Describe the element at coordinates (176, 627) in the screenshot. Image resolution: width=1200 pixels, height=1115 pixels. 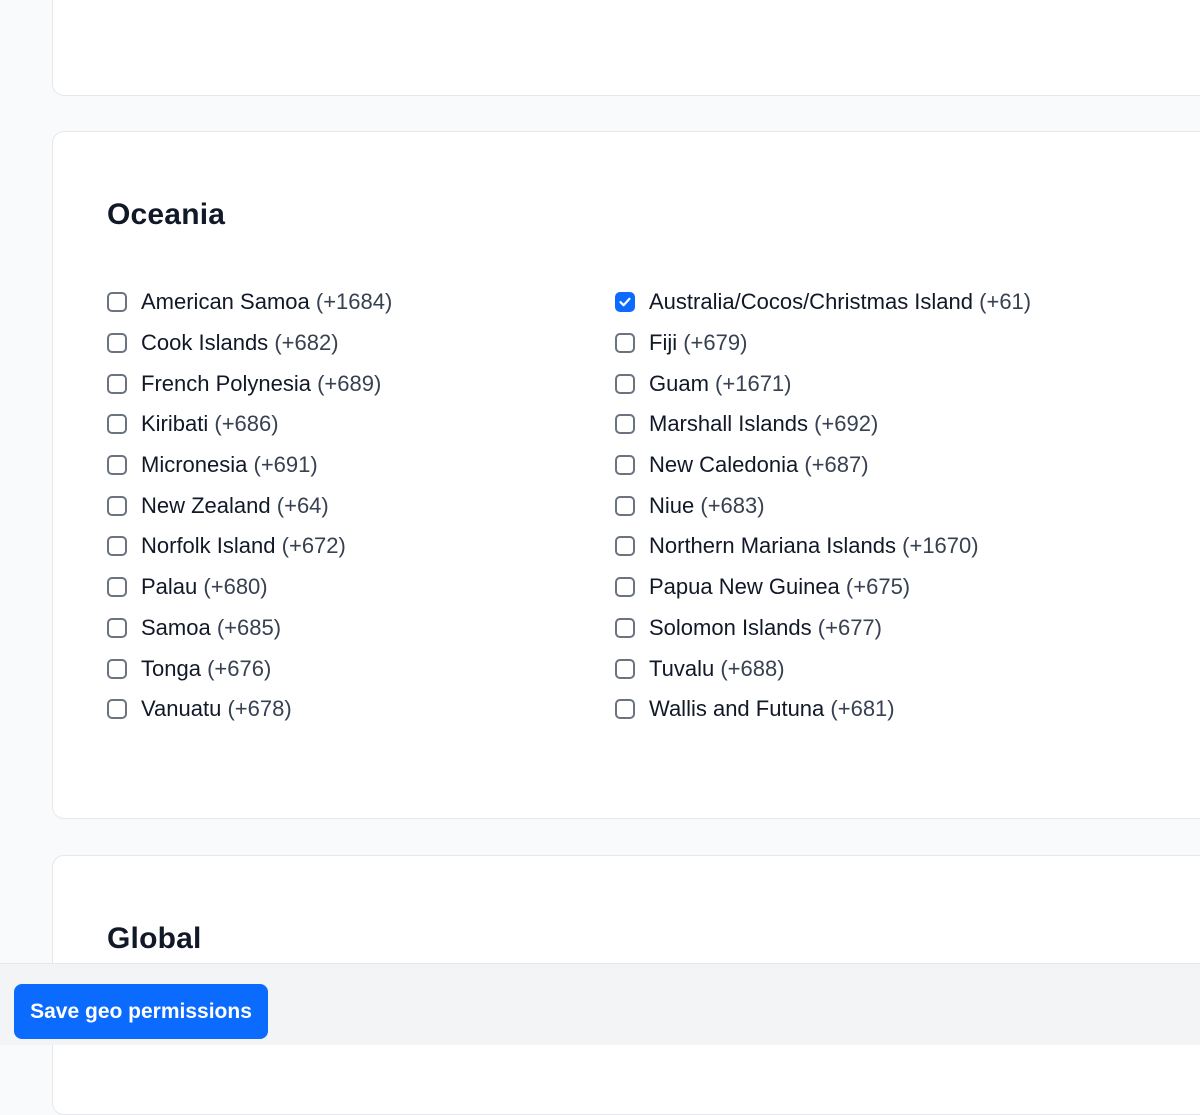
I see `country-name: Samoa` at that location.